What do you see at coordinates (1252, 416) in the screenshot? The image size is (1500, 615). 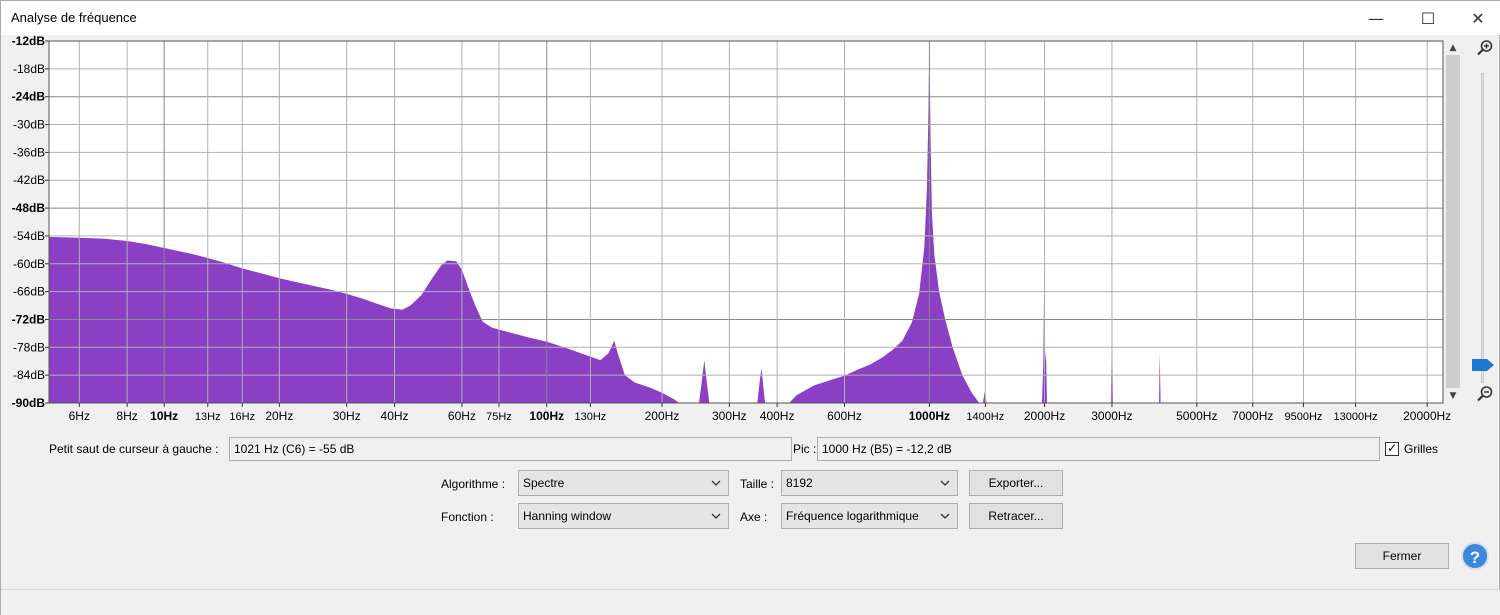 I see `x-tick-label: 7000Hz` at bounding box center [1252, 416].